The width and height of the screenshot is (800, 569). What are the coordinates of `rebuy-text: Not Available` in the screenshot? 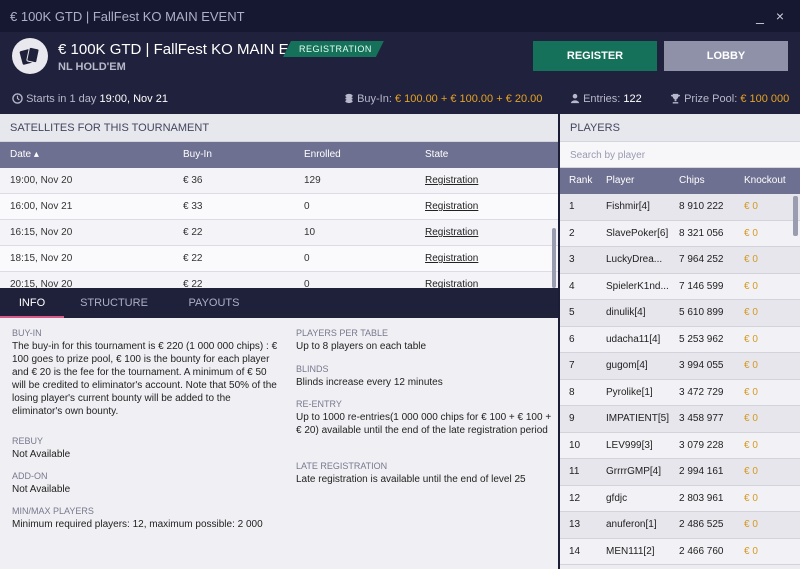 It's located at (41, 454).